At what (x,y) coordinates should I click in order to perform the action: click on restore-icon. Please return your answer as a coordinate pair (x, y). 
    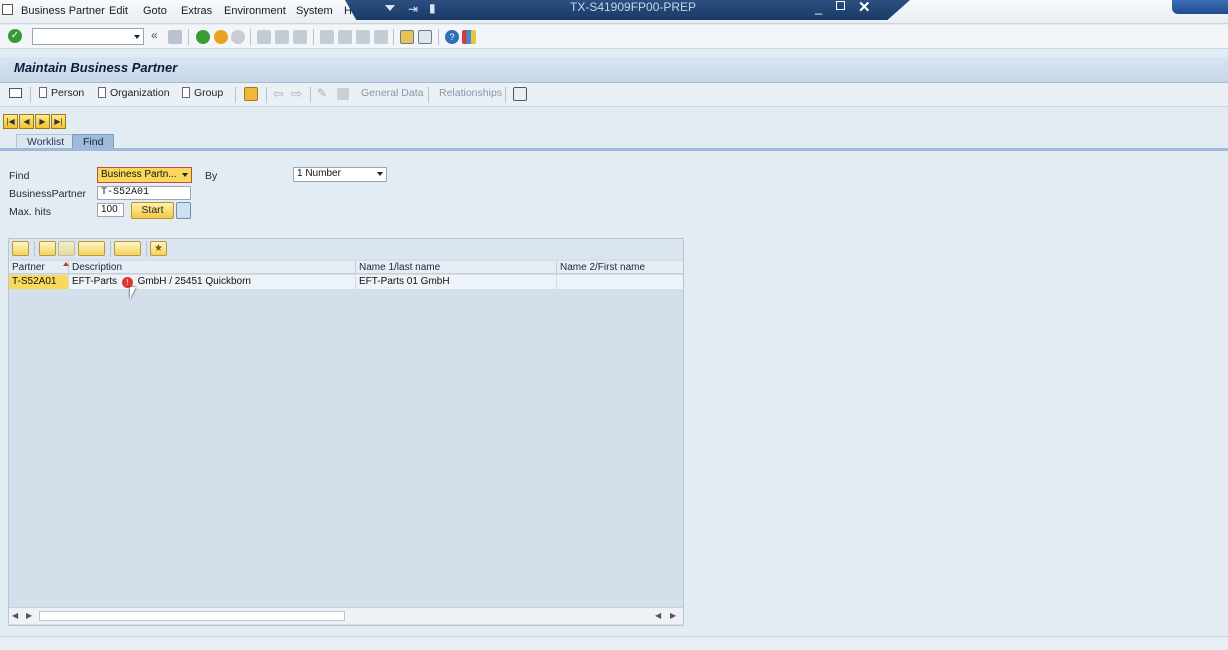
    Looking at the image, I should click on (840, 5).